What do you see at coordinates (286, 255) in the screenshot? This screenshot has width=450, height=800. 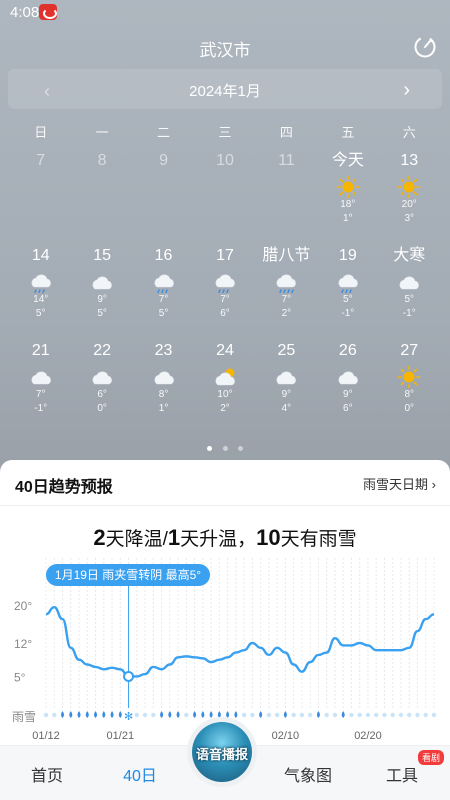 I see `calendar-day-label: 腊八节` at bounding box center [286, 255].